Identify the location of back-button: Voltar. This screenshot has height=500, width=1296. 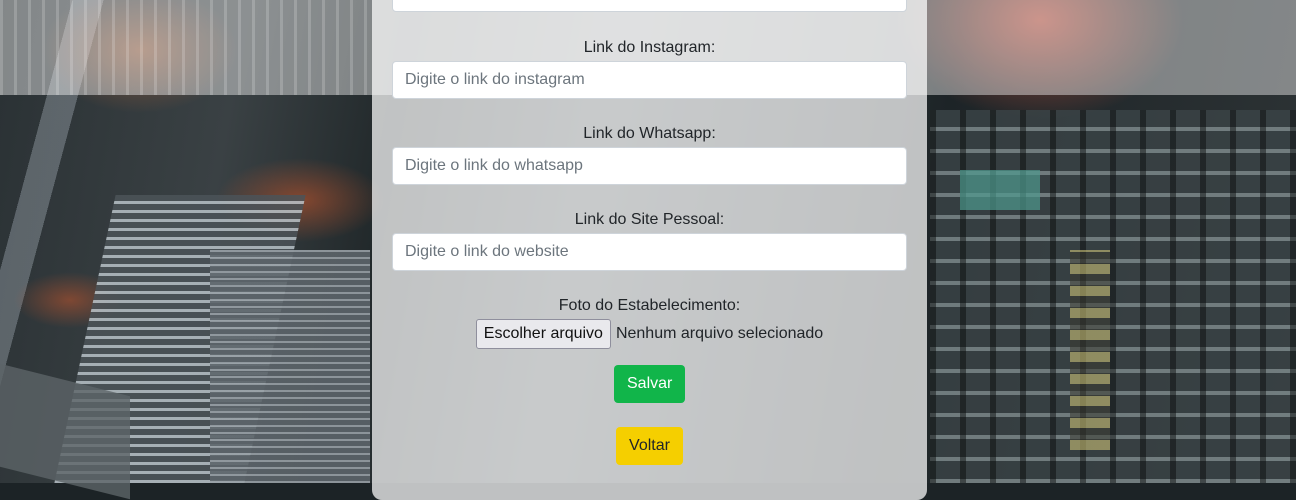
(649, 446).